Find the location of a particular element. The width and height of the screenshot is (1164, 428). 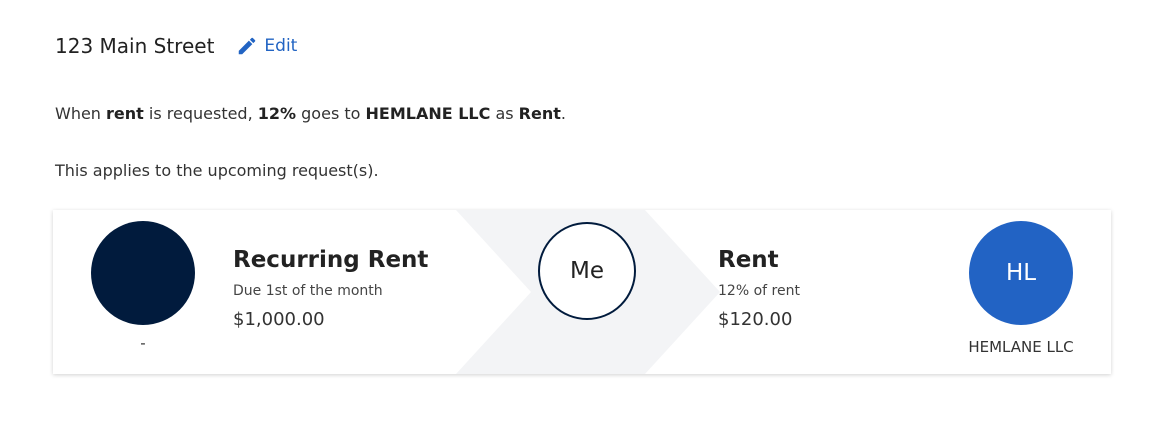

rule-category: Rent is located at coordinates (539, 113).